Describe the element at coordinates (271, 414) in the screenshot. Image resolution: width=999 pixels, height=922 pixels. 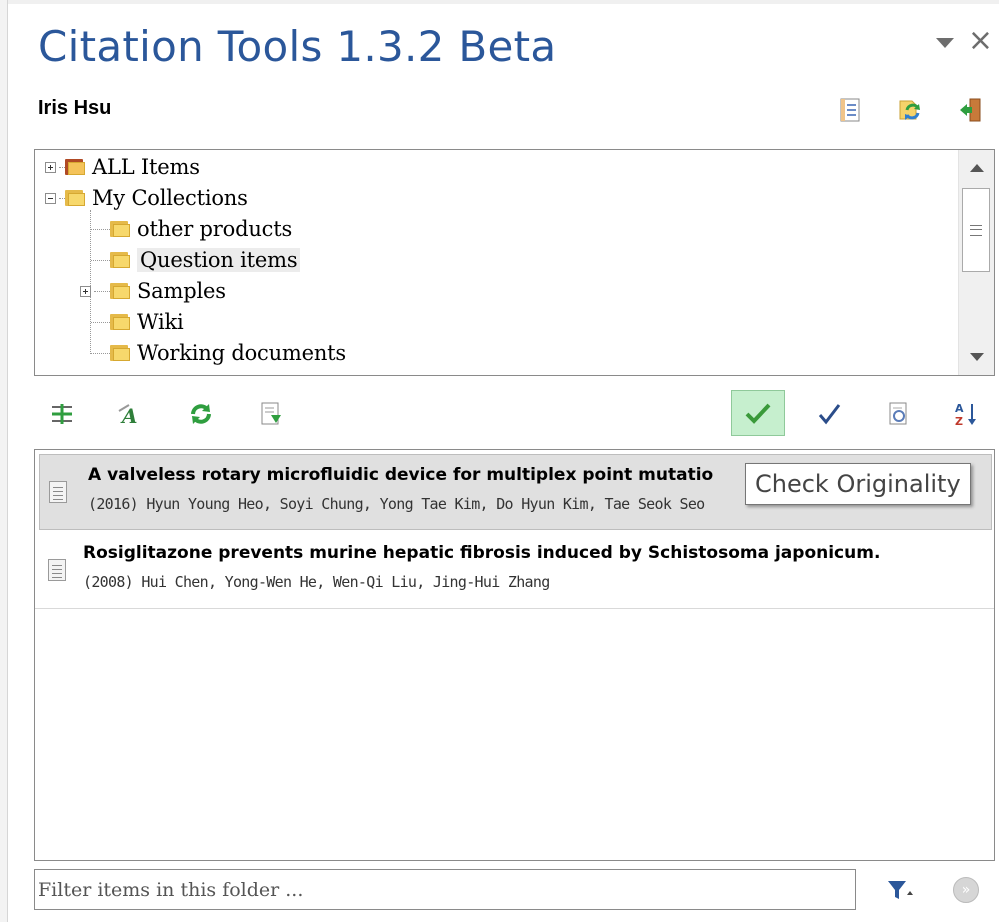
I see `export-document-icon` at that location.